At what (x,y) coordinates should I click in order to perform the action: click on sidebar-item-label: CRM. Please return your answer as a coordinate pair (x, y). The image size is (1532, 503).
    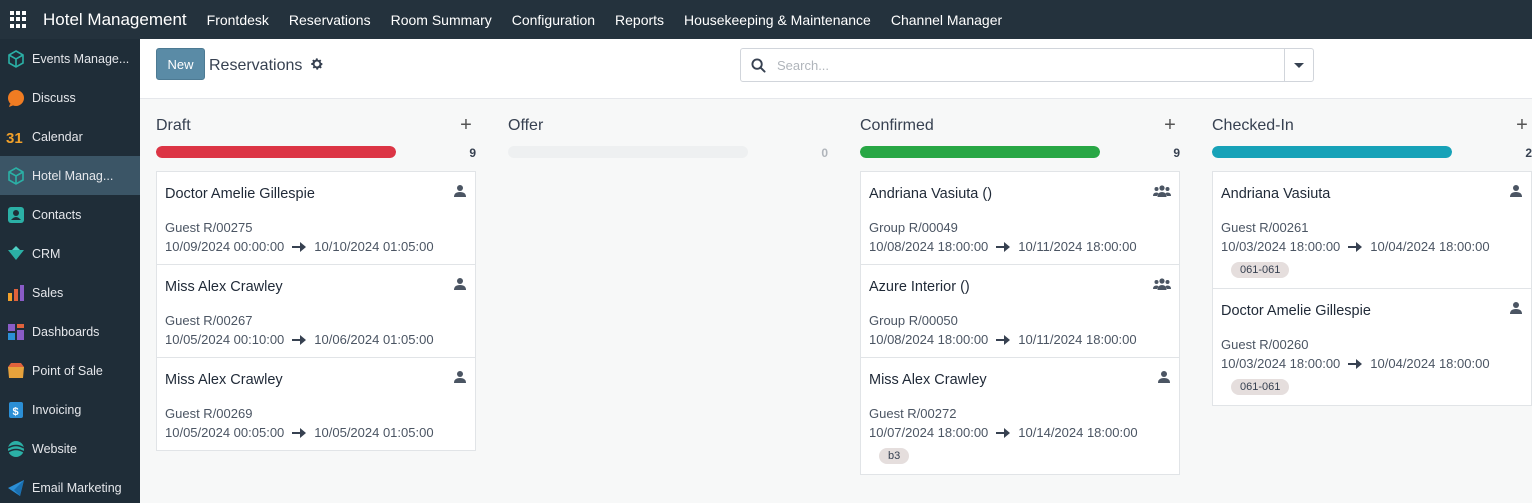
    Looking at the image, I should click on (46, 253).